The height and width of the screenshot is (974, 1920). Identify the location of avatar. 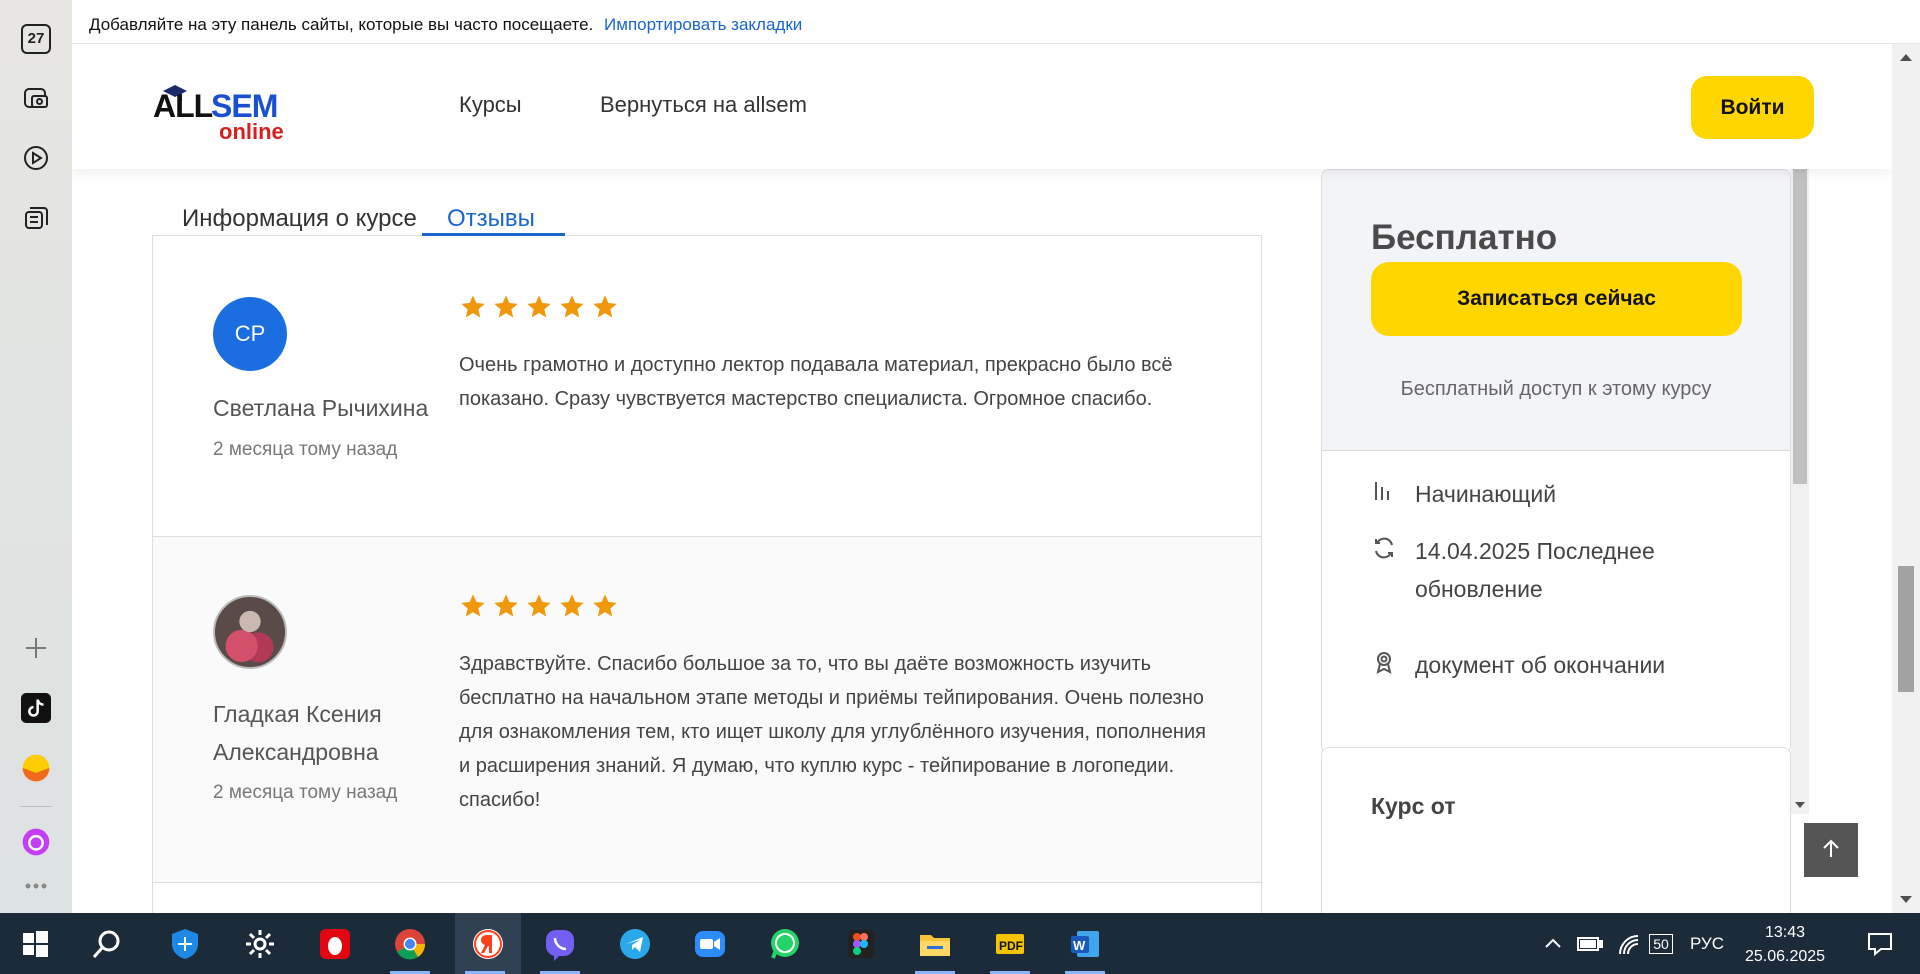
(250, 632).